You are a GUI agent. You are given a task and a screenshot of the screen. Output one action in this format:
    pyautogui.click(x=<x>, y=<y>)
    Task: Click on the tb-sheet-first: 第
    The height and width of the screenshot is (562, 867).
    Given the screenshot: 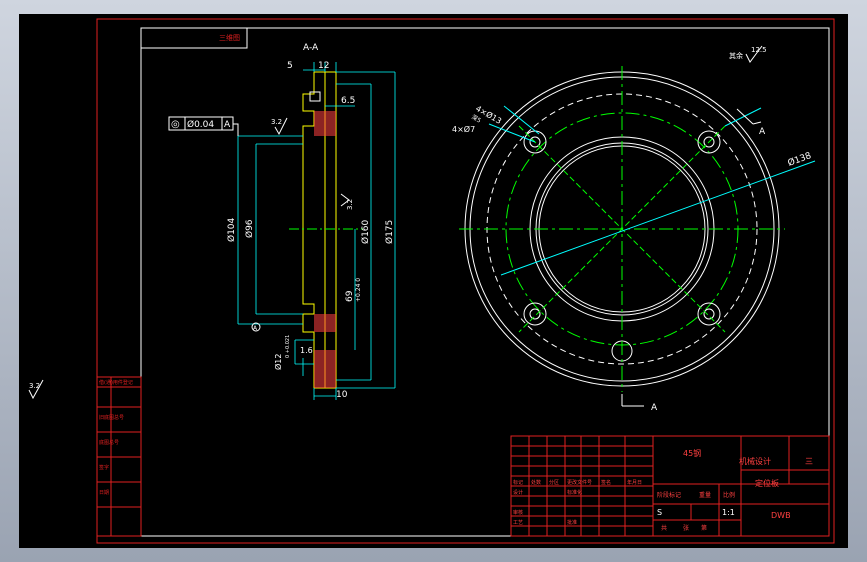 What is the action you would take?
    pyautogui.click(x=704, y=528)
    